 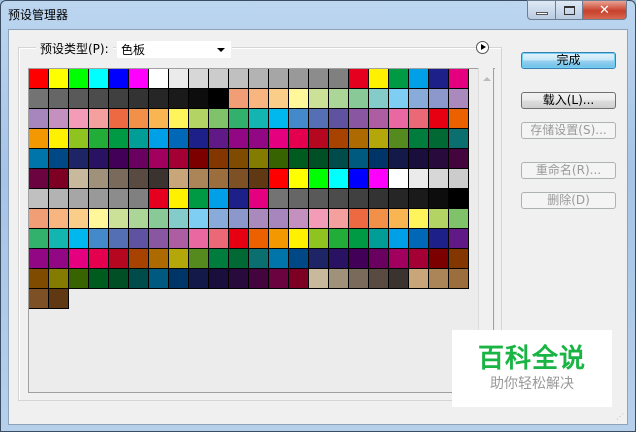 I want to click on minimize-button, so click(x=541, y=10).